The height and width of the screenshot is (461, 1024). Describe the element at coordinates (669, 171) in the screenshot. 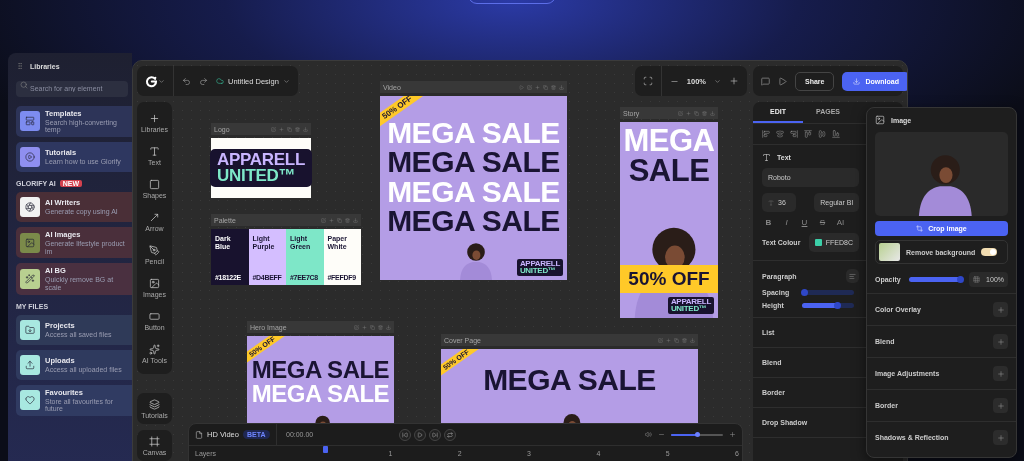

I see `headline-text: SALE` at that location.